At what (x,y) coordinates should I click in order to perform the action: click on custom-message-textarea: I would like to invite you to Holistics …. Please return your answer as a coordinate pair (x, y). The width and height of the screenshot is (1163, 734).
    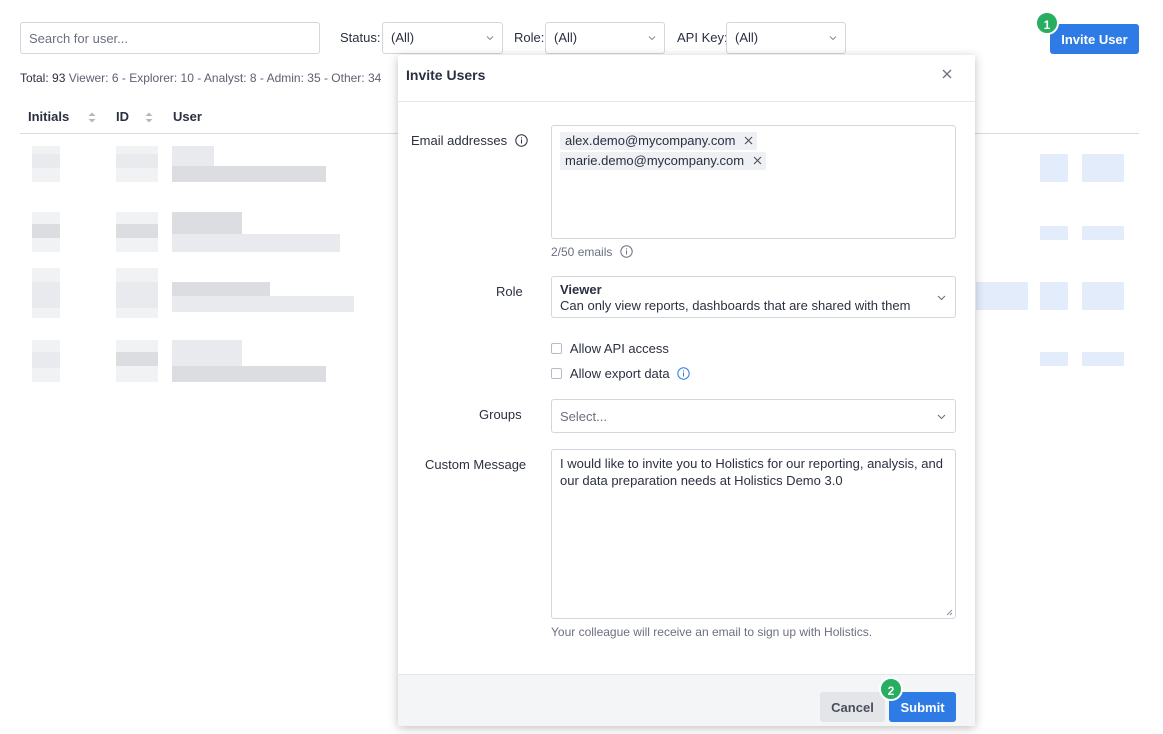
    Looking at the image, I should click on (753, 534).